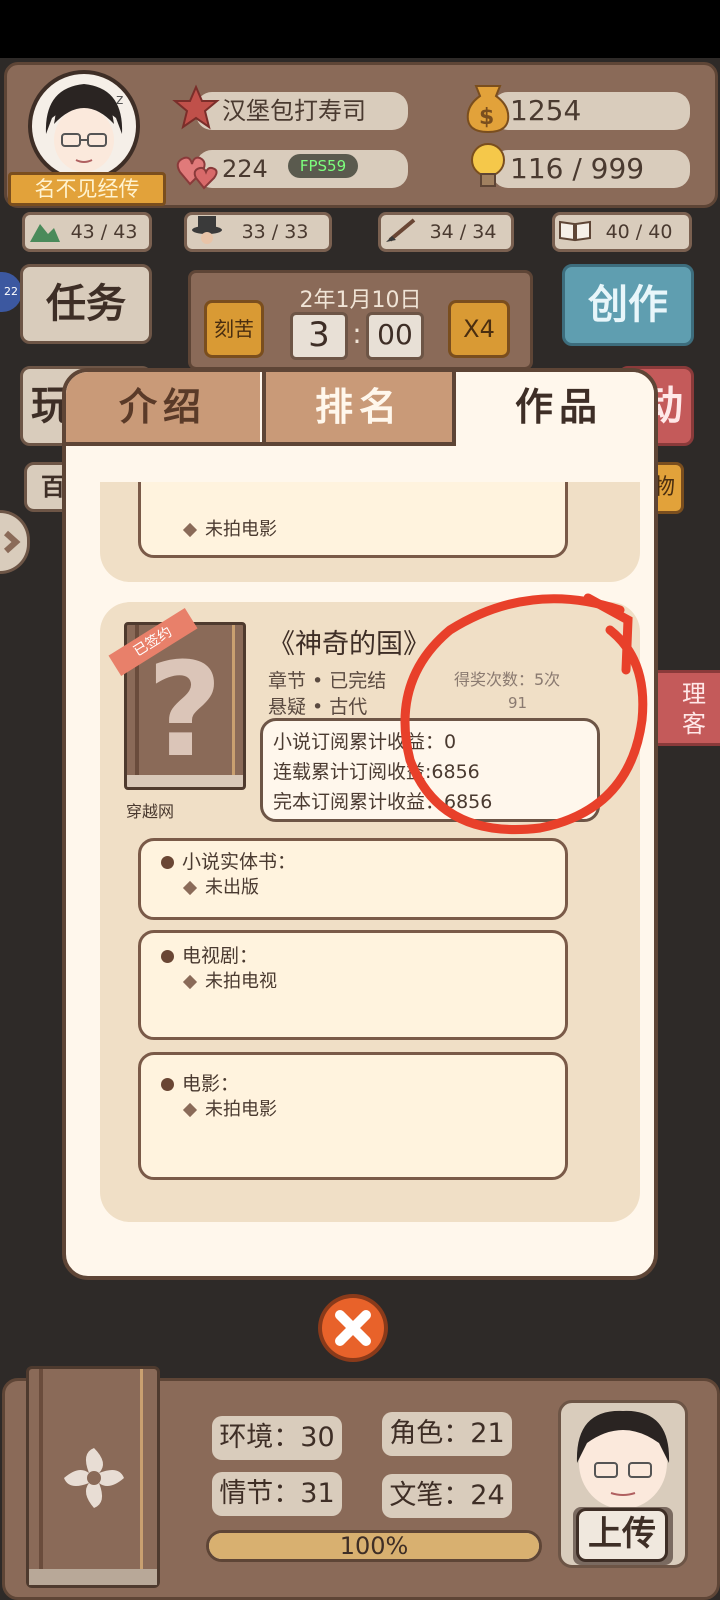 The height and width of the screenshot is (1600, 720). I want to click on chevron-right-icon, so click(12, 542).